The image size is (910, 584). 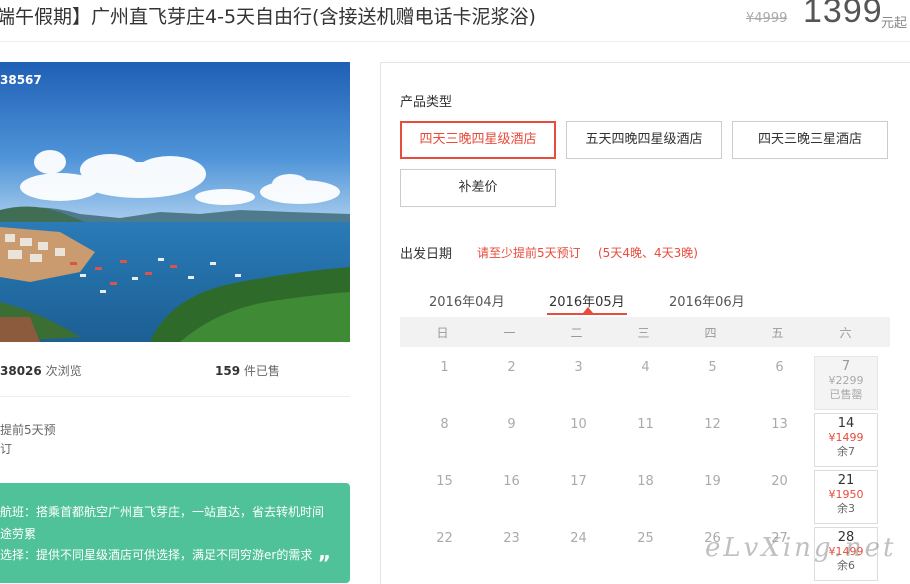 What do you see at coordinates (444, 424) in the screenshot?
I see `calendar-day: 8` at bounding box center [444, 424].